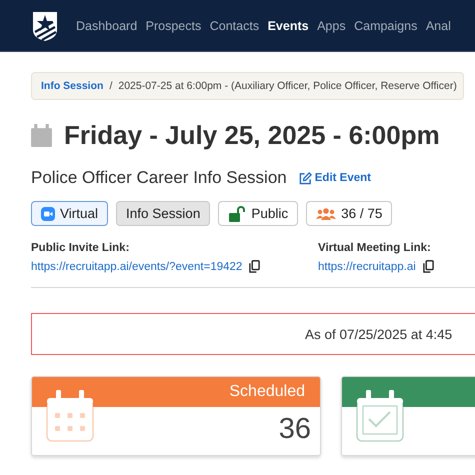 The height and width of the screenshot is (475, 475). I want to click on nav-item: Dashboard, so click(107, 25).